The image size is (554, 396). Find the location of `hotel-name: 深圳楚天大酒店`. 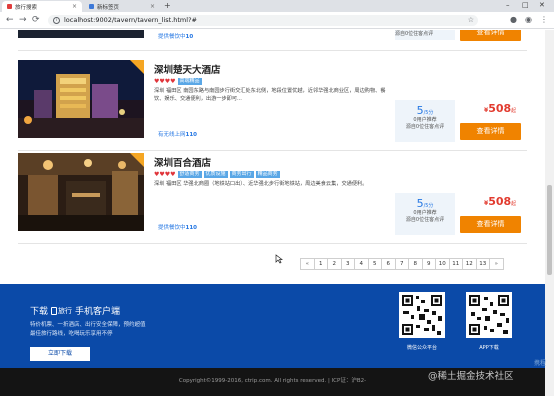

hotel-name: 深圳楚天大酒店 is located at coordinates (187, 69).